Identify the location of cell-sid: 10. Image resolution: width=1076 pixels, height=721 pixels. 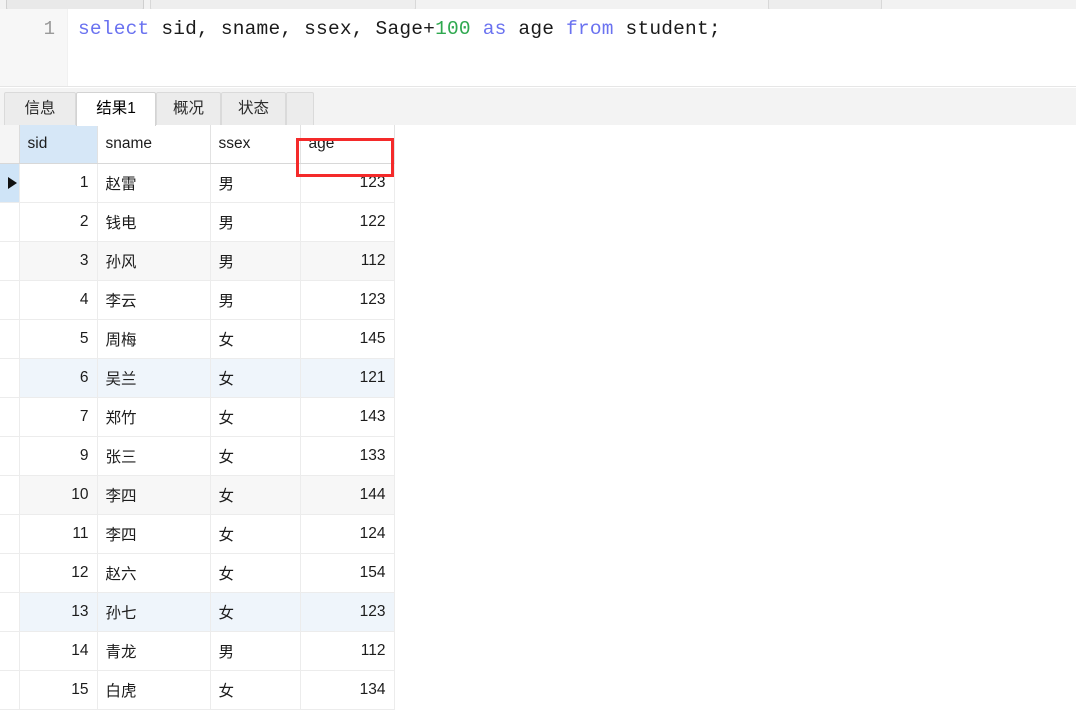
(58, 495).